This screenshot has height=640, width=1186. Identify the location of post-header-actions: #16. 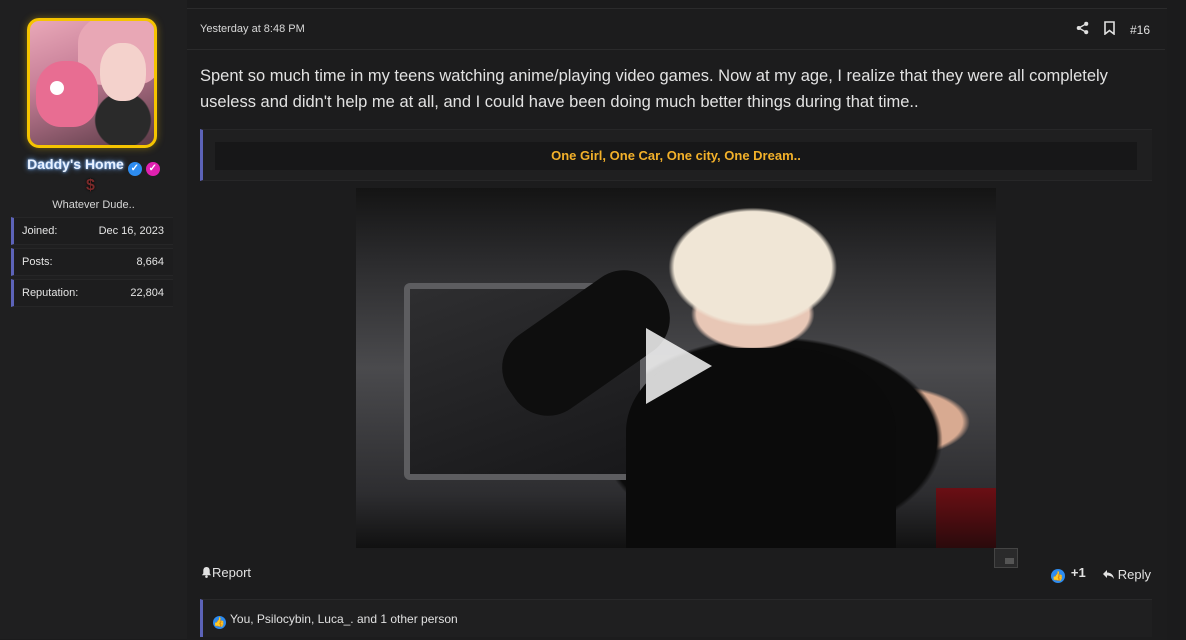
(1113, 29).